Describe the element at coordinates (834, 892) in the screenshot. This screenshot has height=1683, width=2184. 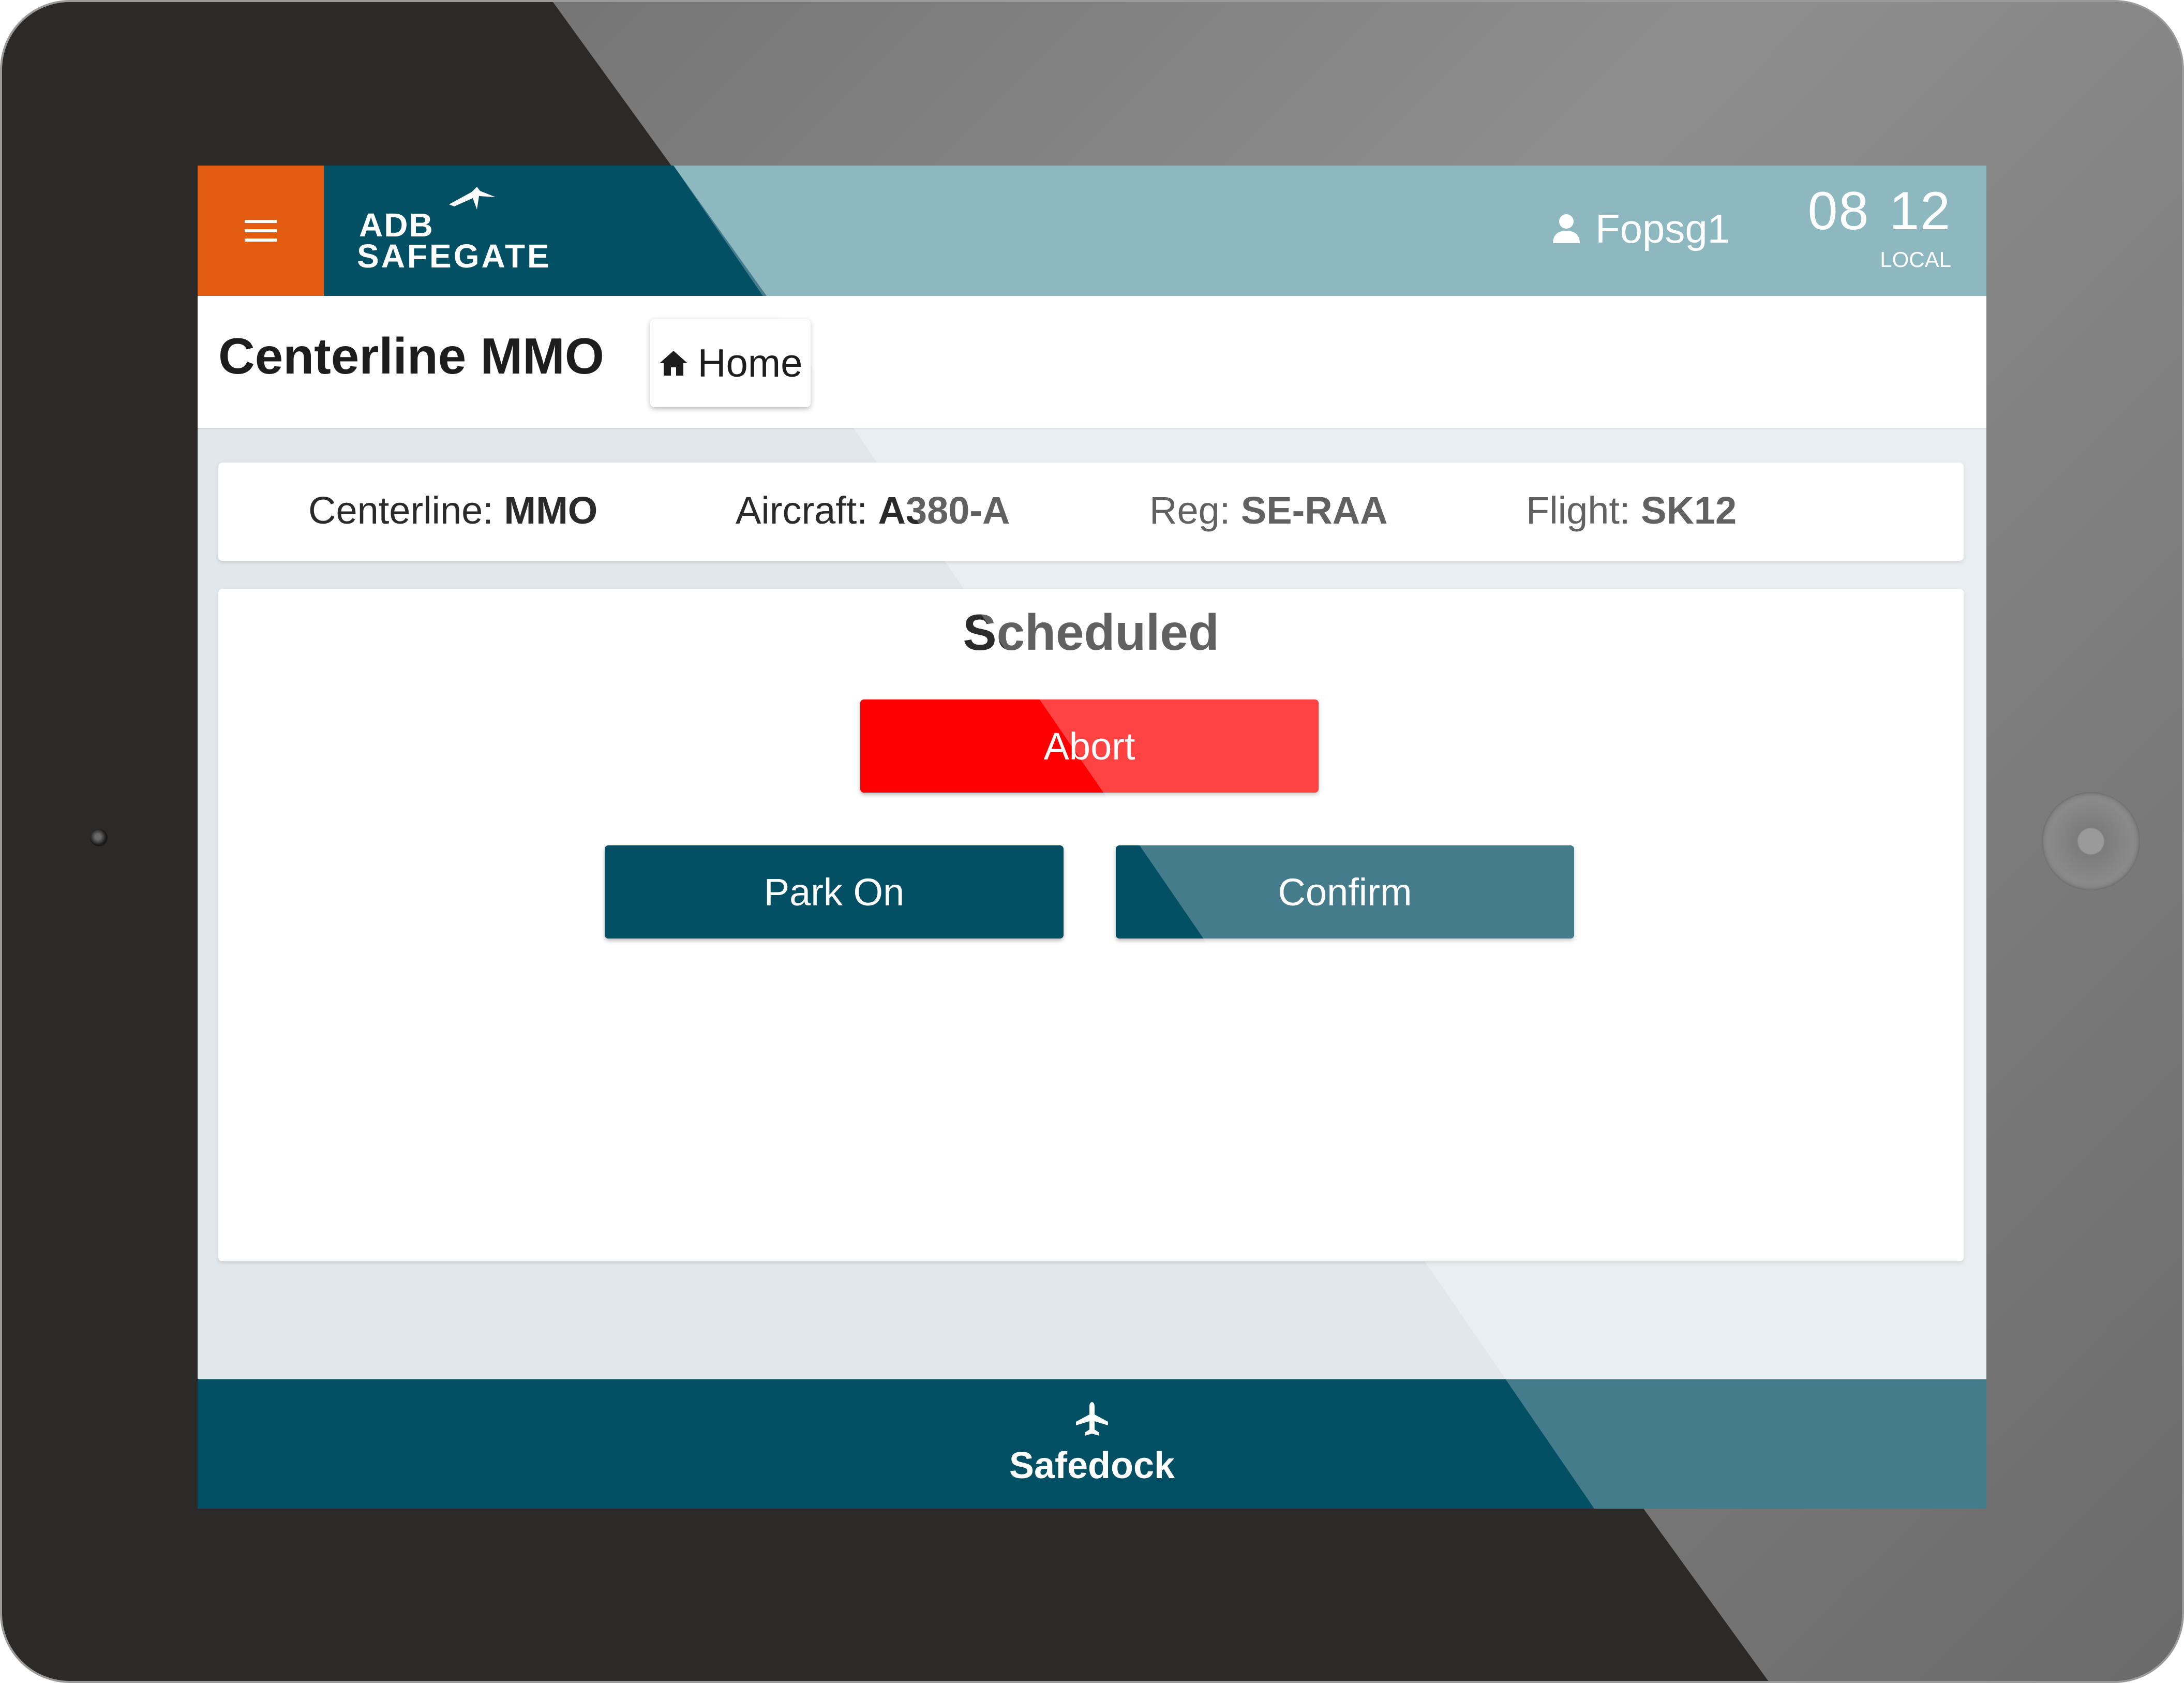
I see `park-on-button: Park On` at that location.